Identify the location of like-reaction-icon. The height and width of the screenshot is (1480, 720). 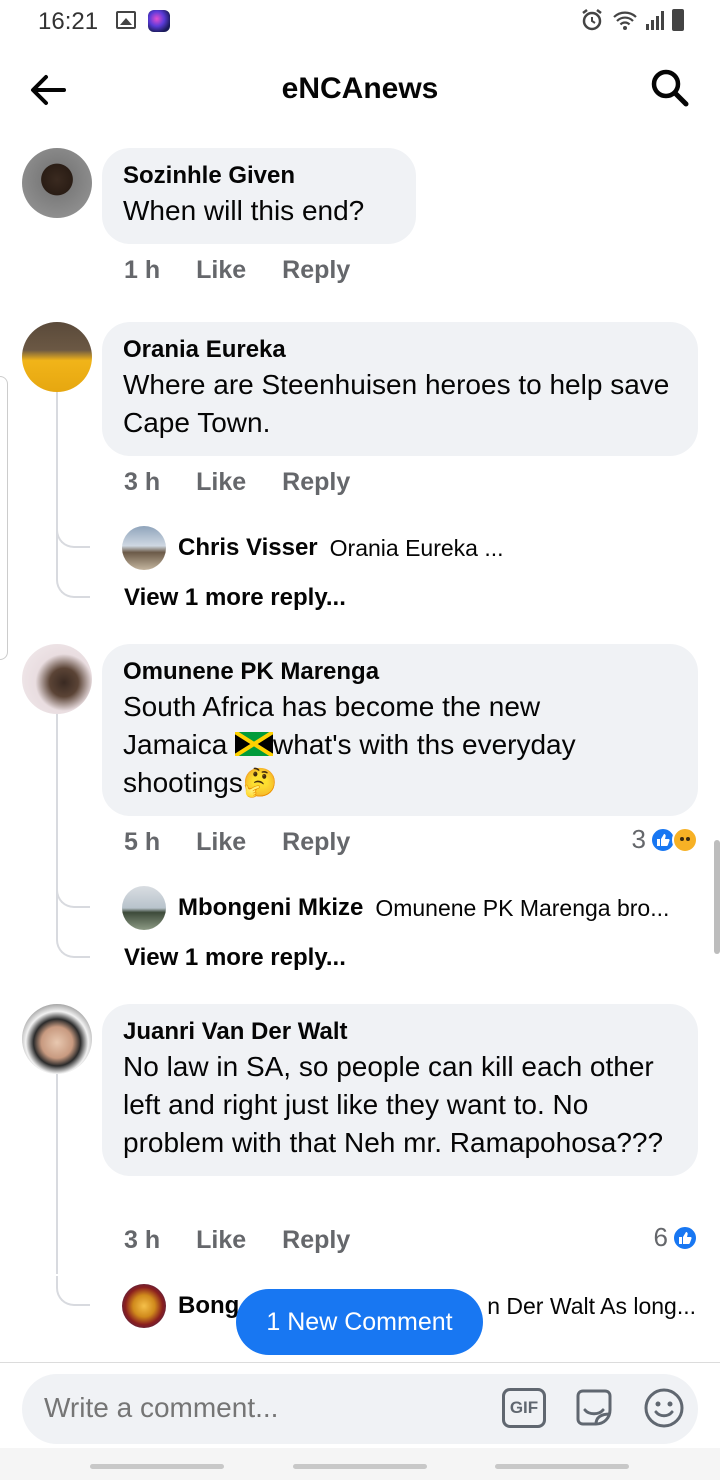
(685, 1237).